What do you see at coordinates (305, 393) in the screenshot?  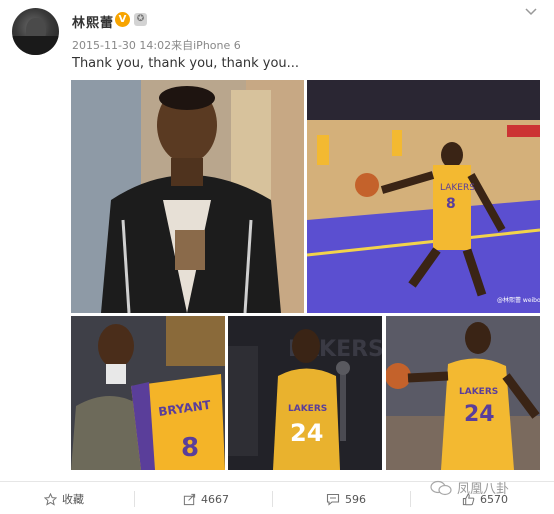 I see `photo-24-trophy: LAKERS LAKERS 24` at bounding box center [305, 393].